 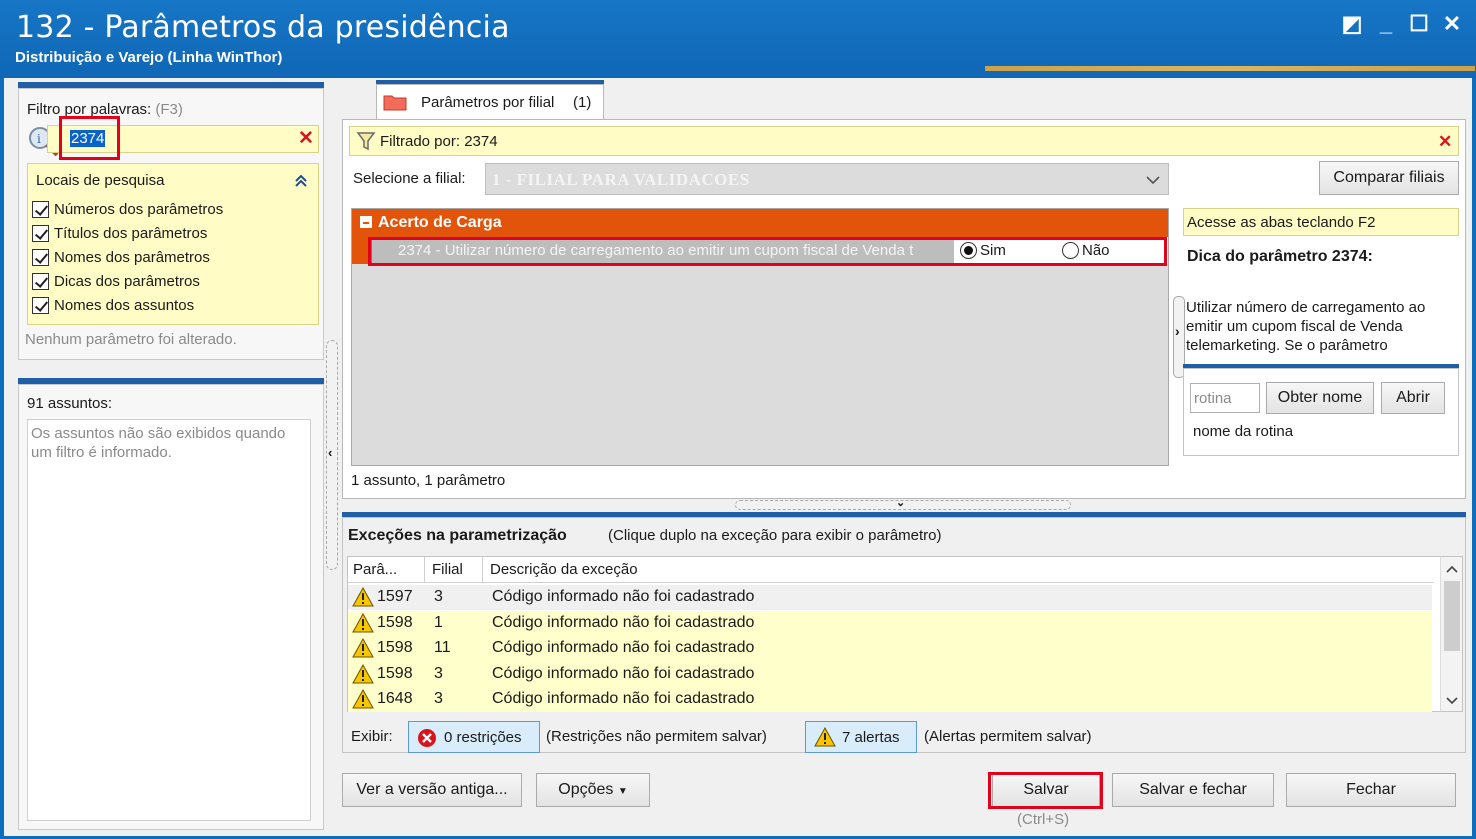 I want to click on folder-icon, so click(x=395, y=103).